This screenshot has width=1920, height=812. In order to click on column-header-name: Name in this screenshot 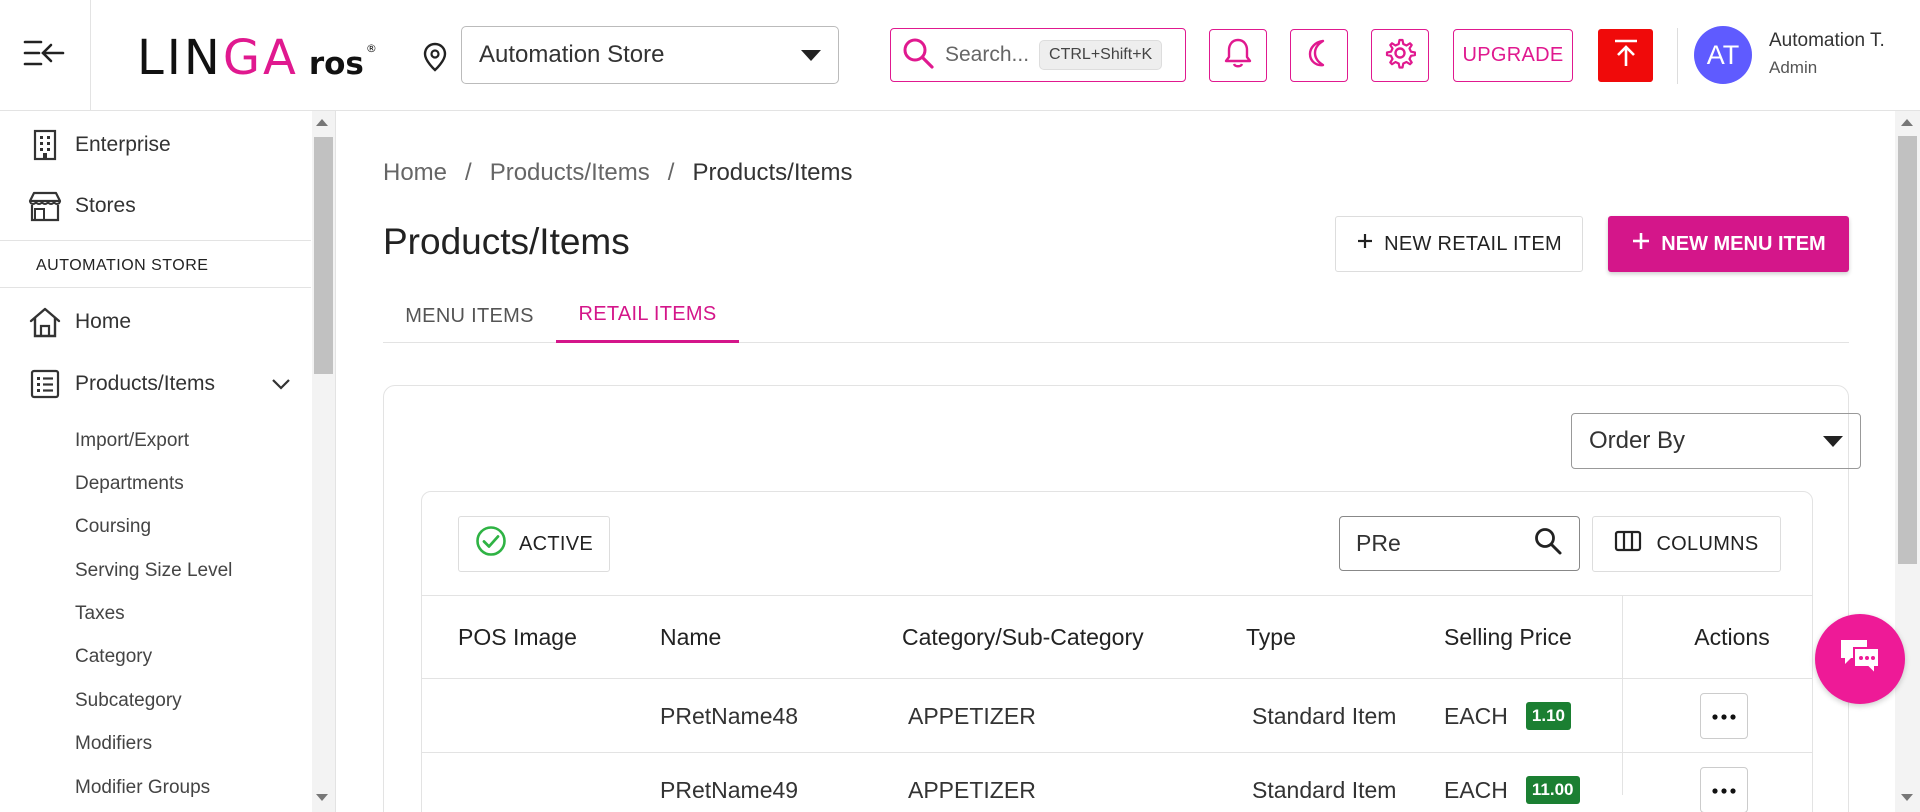, I will do `click(690, 637)`.